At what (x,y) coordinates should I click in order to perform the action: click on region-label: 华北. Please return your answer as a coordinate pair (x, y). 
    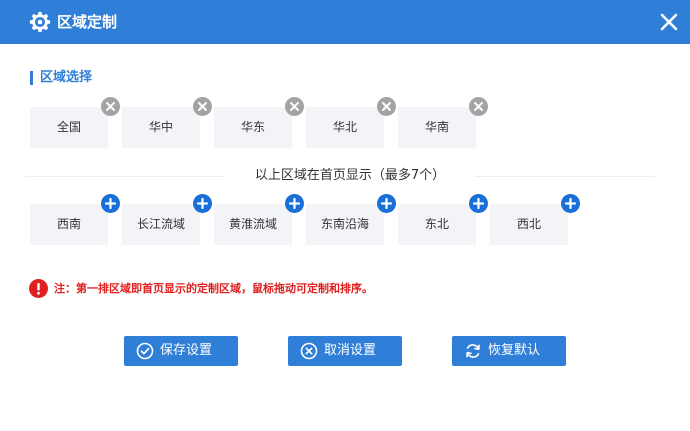
    Looking at the image, I should click on (344, 127).